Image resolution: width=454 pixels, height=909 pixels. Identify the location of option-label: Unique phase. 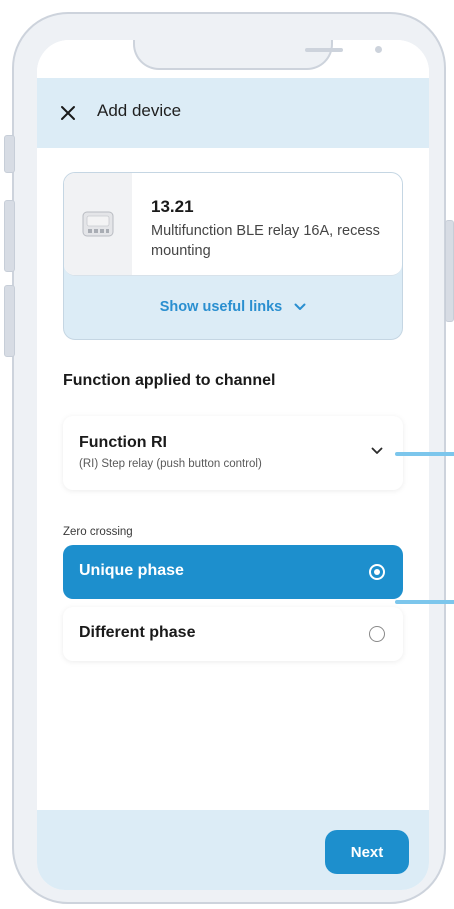
(131, 570).